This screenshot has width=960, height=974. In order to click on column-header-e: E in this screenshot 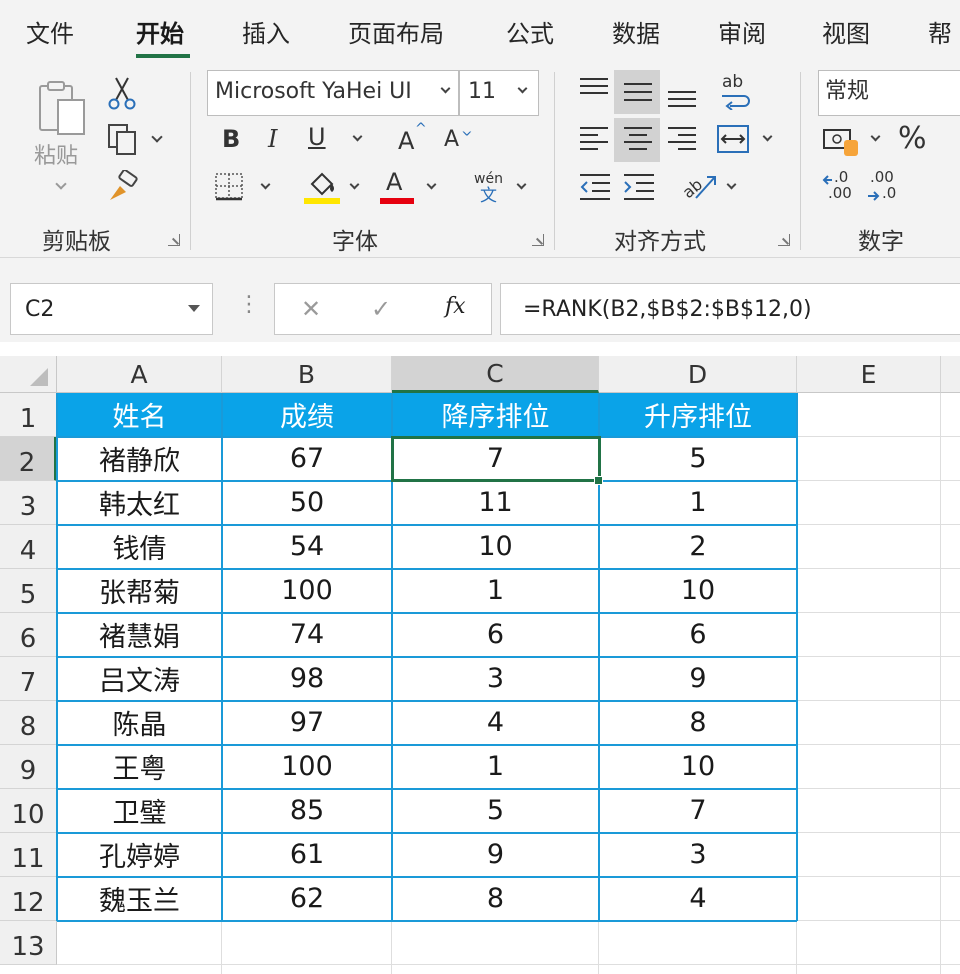, I will do `click(869, 374)`.